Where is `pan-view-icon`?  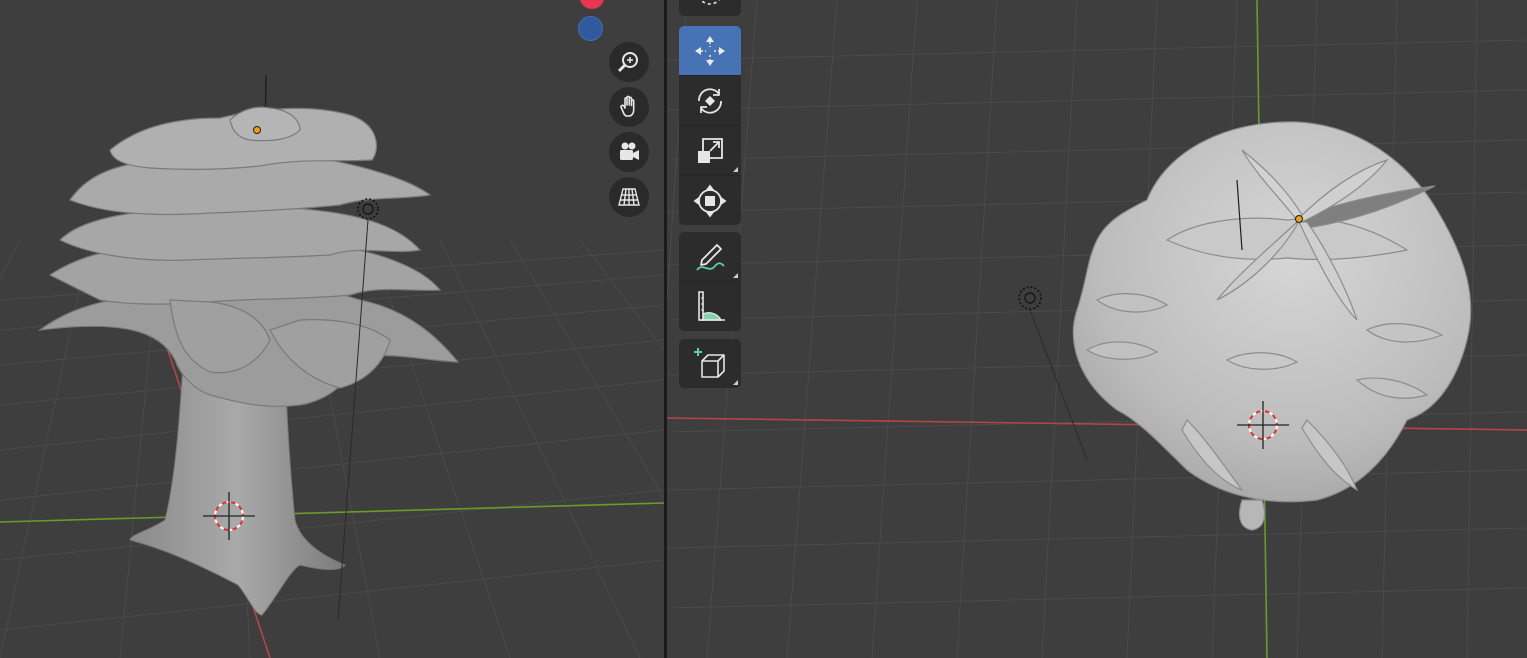
pan-view-icon is located at coordinates (627, 106).